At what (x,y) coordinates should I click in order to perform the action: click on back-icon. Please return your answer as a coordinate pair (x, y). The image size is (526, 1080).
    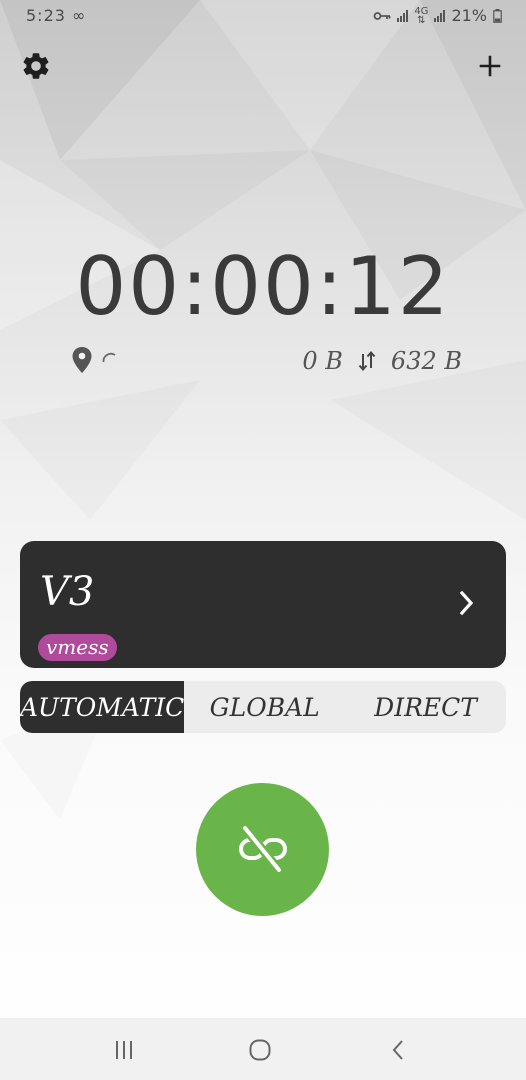
    Looking at the image, I should click on (397, 1050).